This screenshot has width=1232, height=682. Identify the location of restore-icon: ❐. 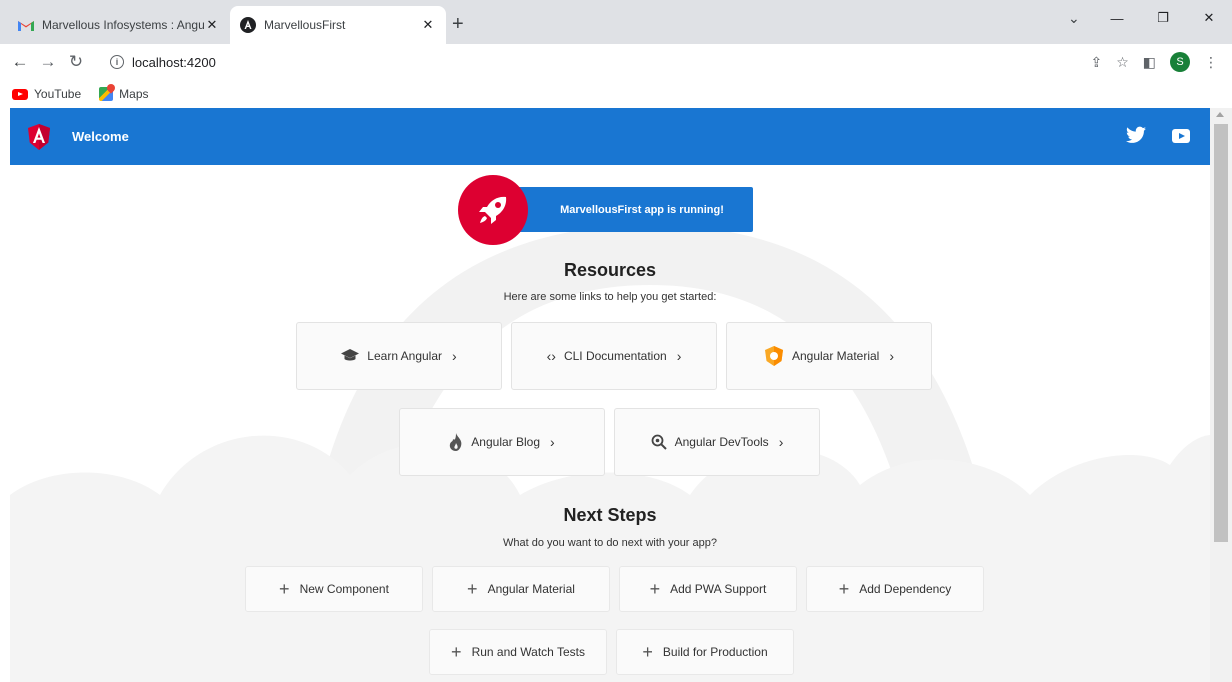
(1163, 18).